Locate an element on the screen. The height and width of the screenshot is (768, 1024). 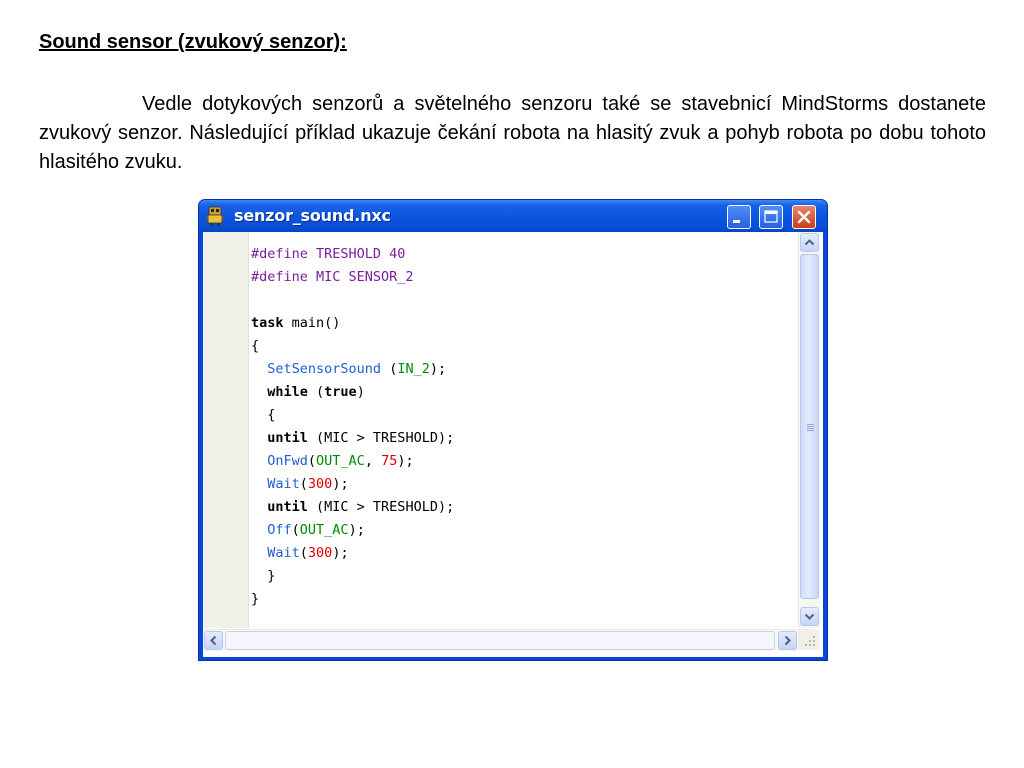
code-line: while (true) is located at coordinates (524, 392).